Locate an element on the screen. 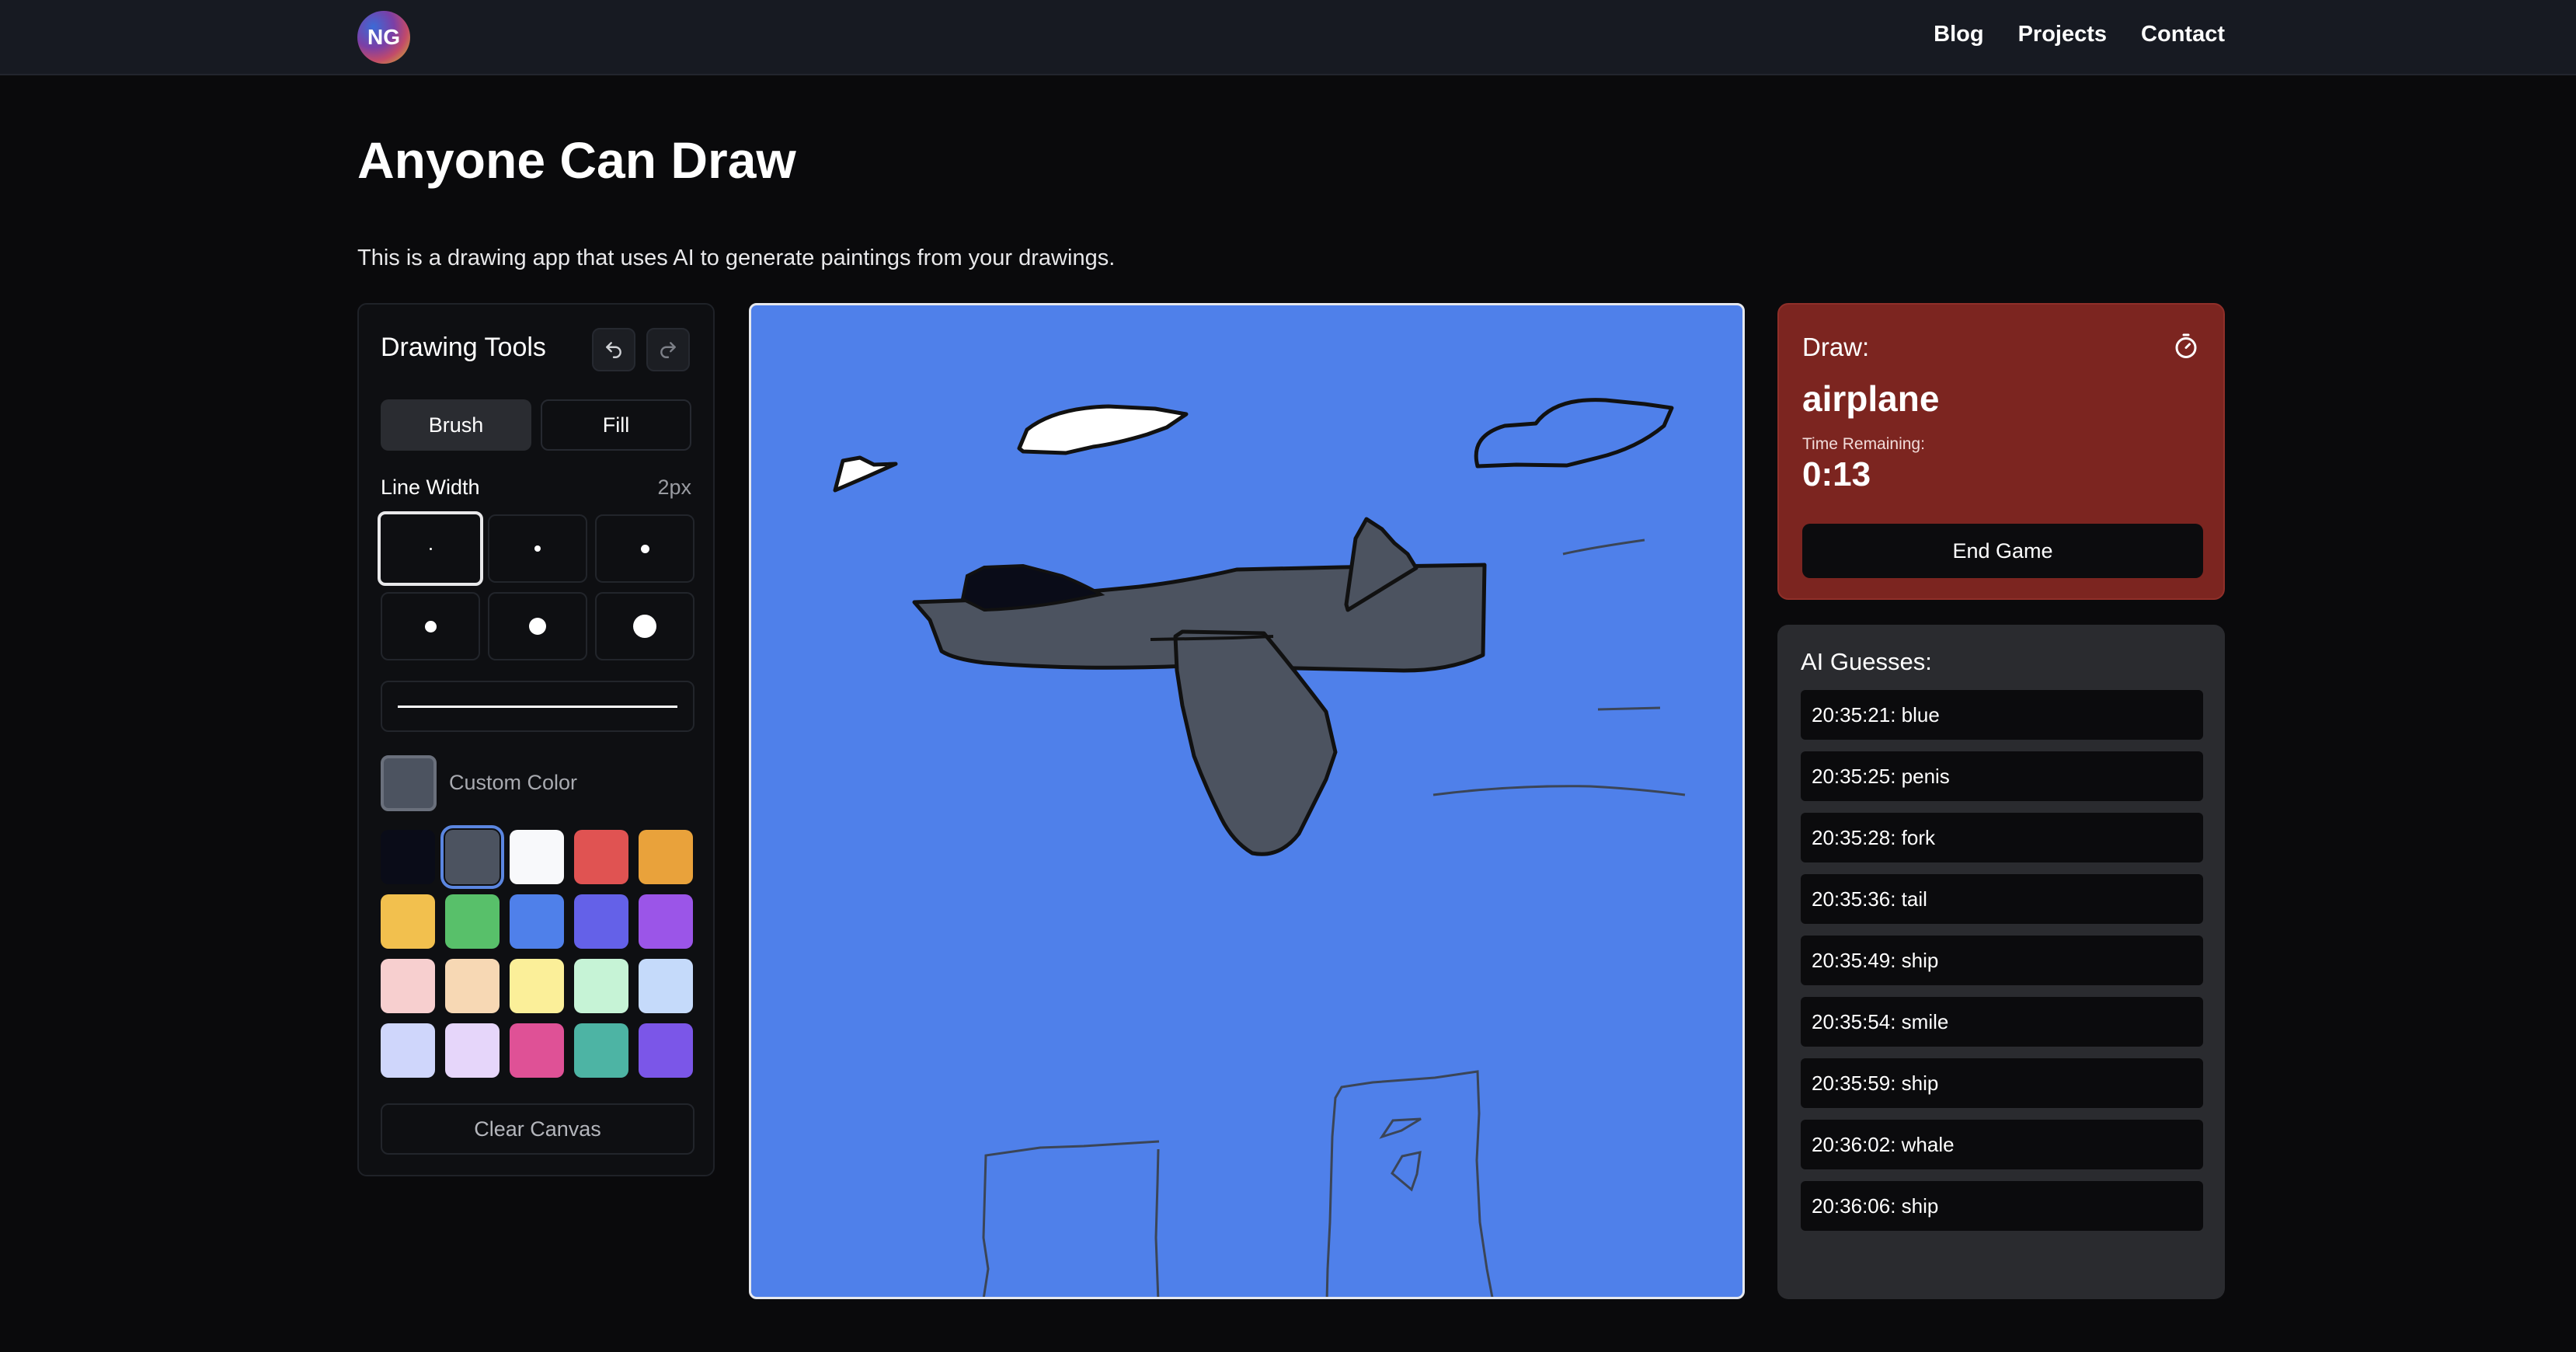 The image size is (2576, 1352). custom-color-picker is located at coordinates (409, 783).